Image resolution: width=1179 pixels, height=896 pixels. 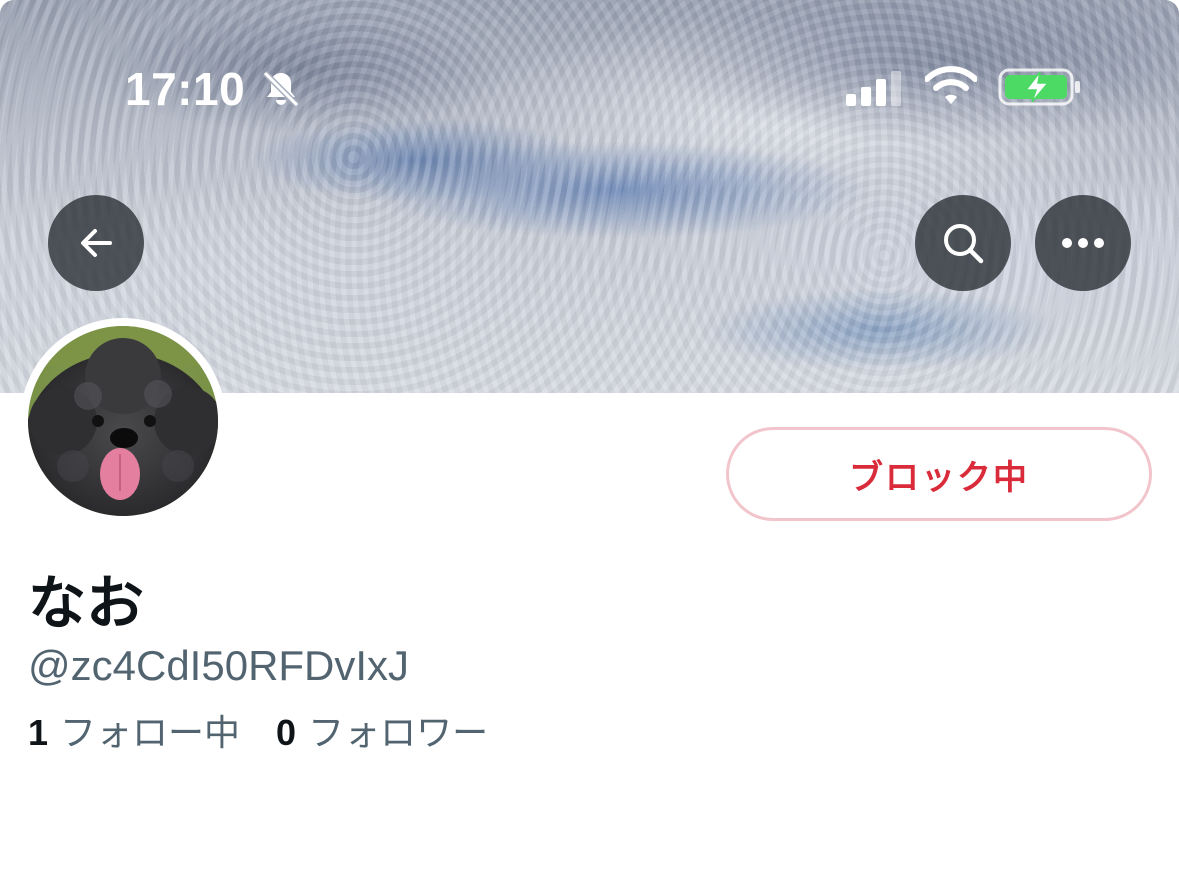 I want to click on followers-link: 0 フォロワー, so click(x=382, y=730).